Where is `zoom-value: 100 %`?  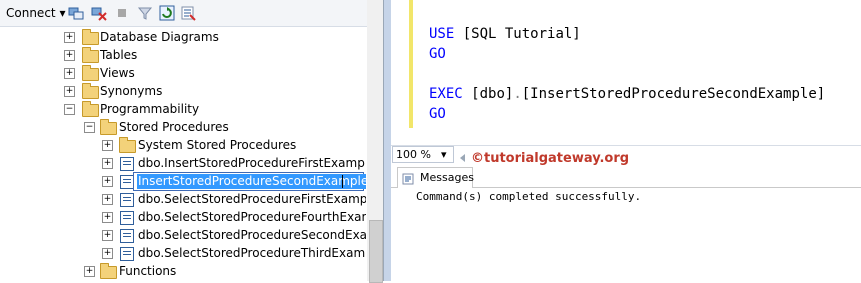 zoom-value: 100 % is located at coordinates (413, 154).